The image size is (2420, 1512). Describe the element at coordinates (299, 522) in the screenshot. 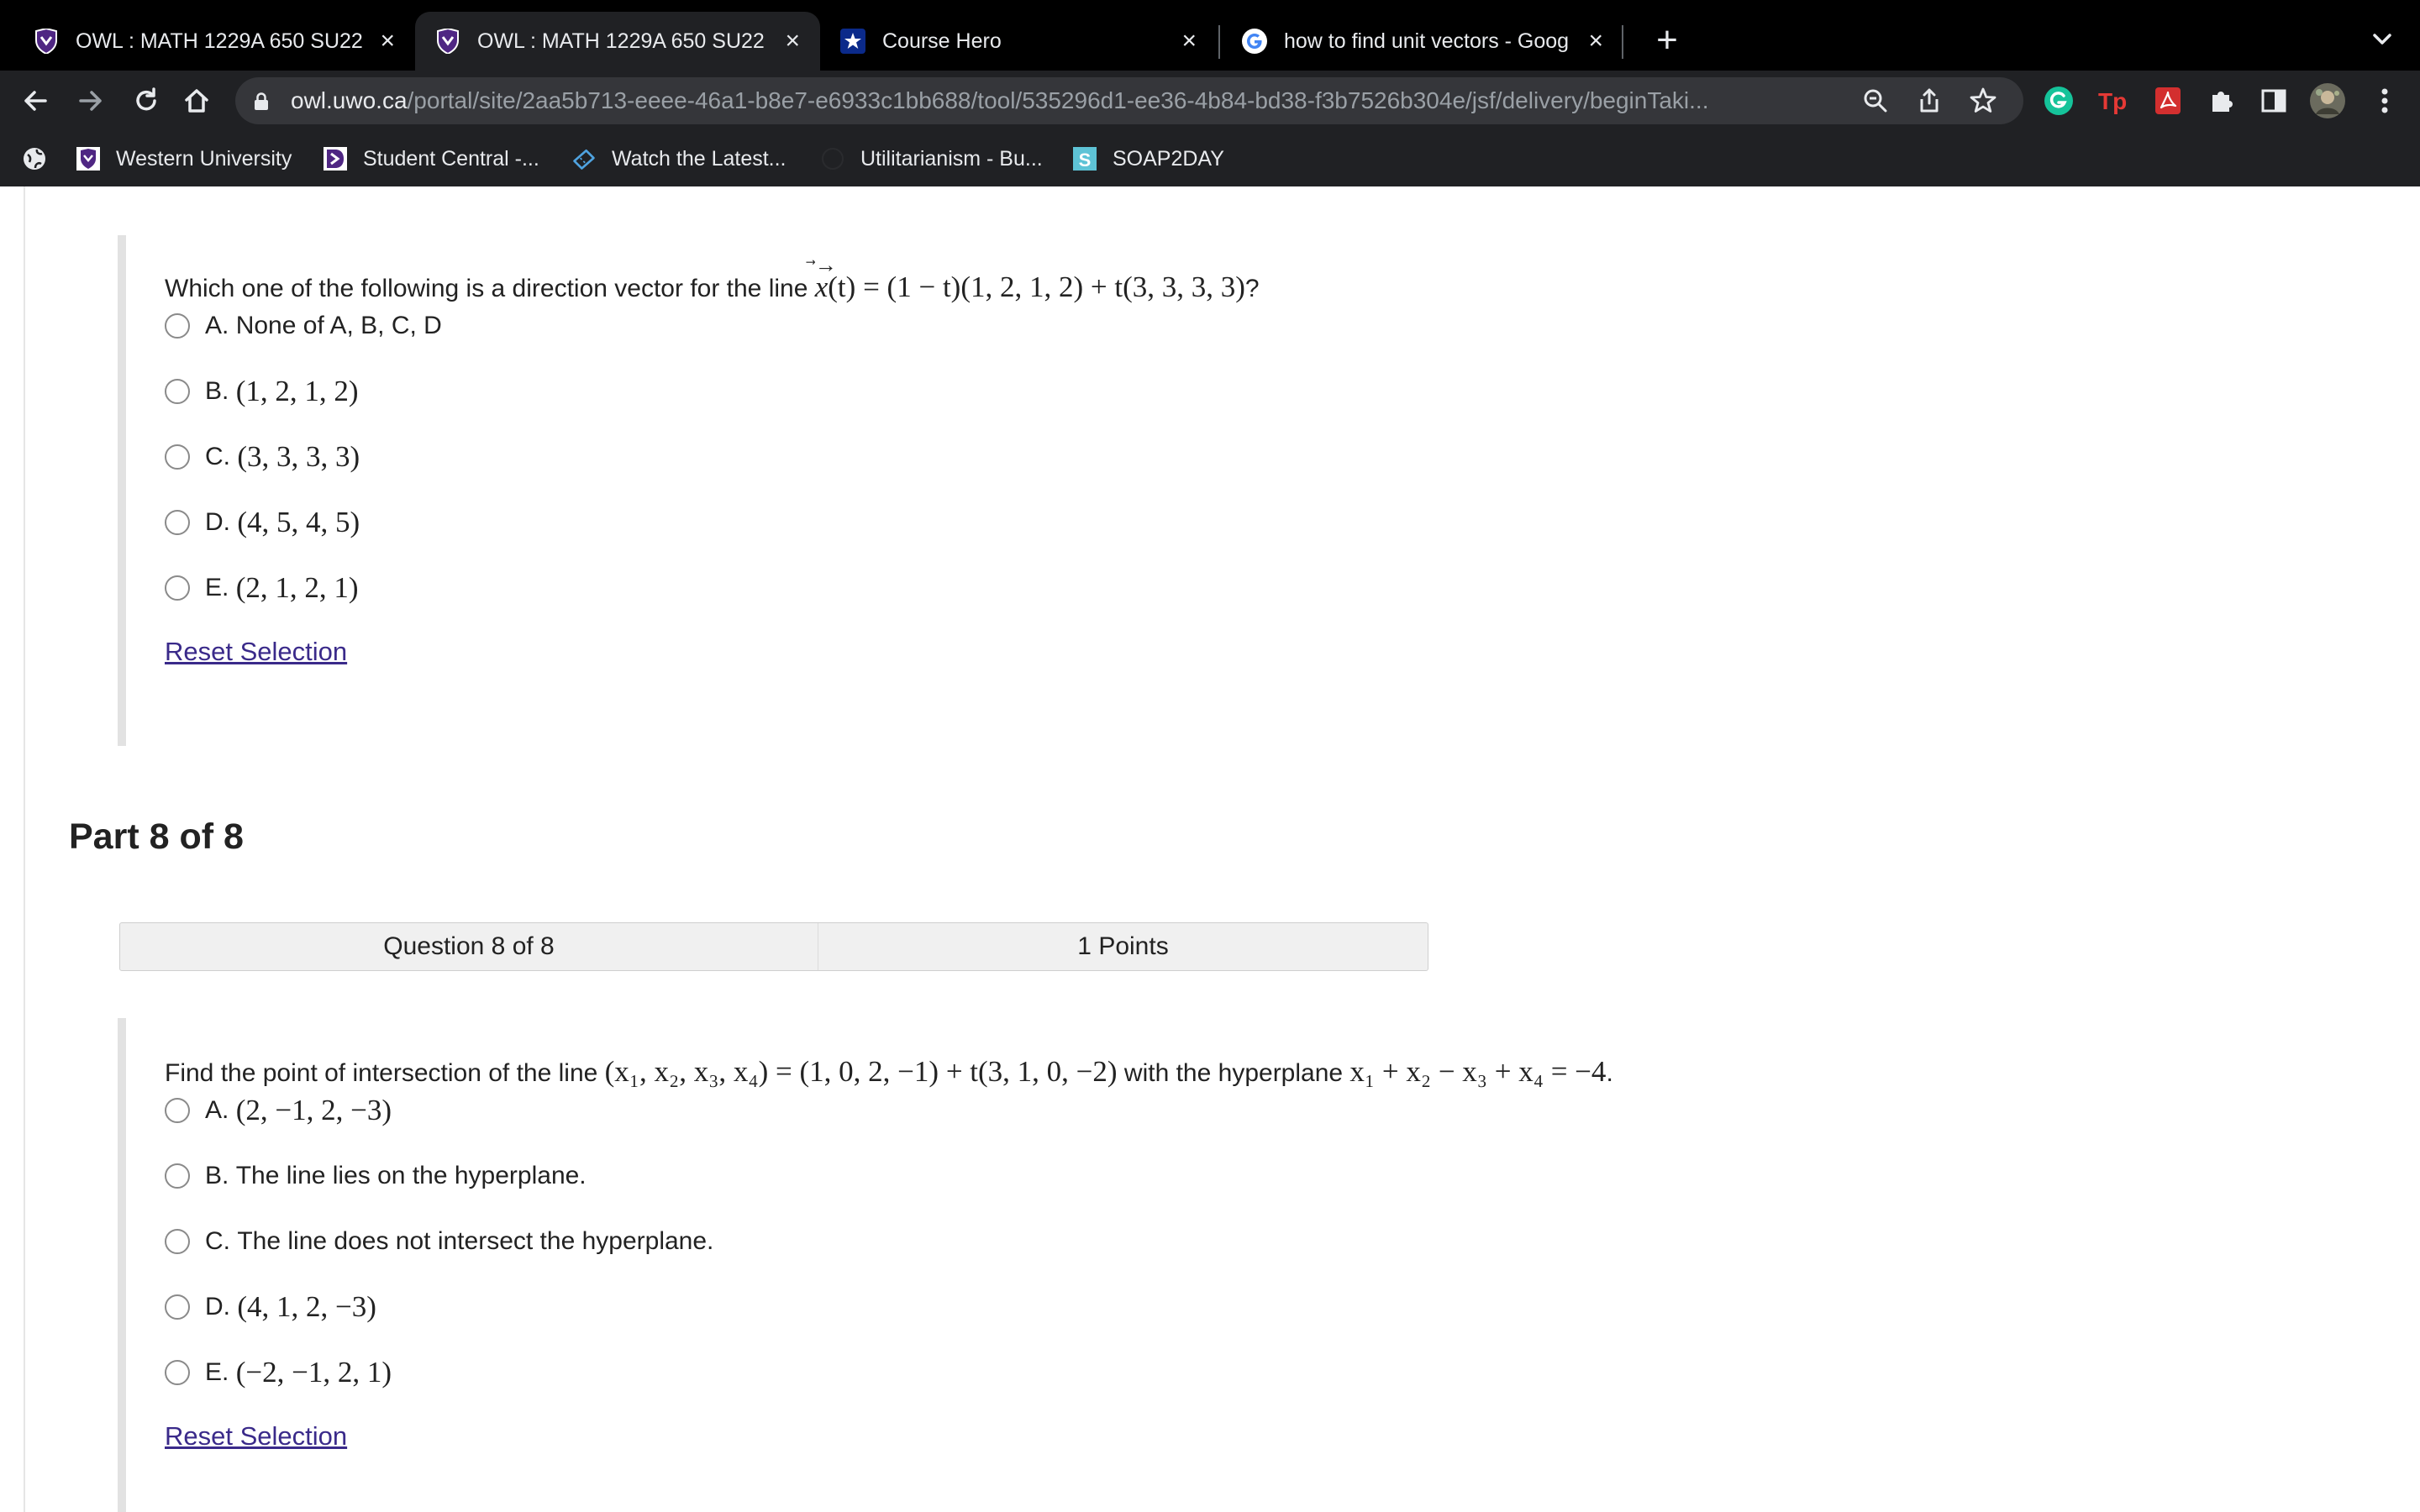

I see `option-text: (4, 5, 4, 5)` at that location.